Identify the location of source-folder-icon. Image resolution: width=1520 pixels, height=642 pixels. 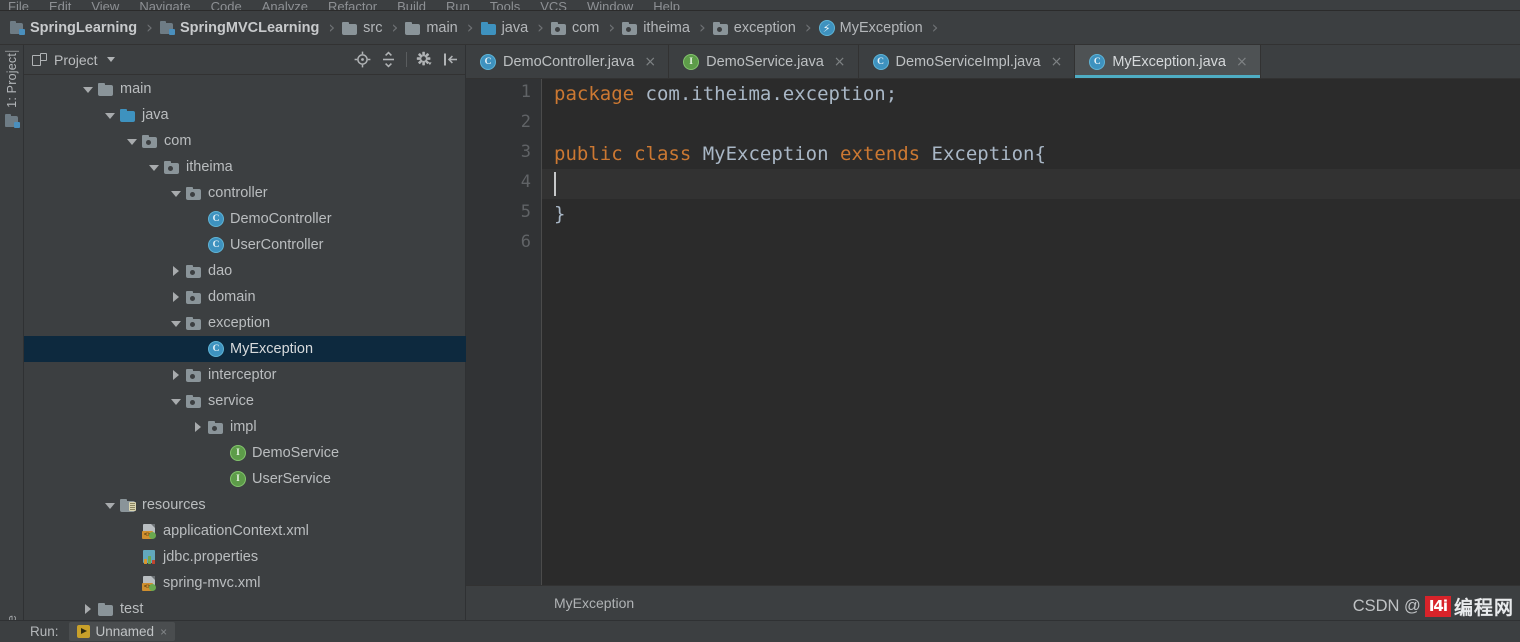
(128, 115).